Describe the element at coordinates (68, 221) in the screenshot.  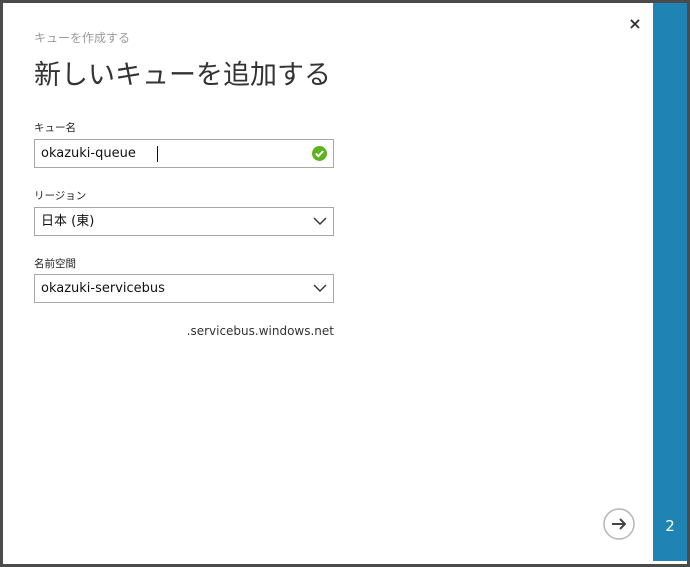
I see `region-selected-value: 日本 (東)` at that location.